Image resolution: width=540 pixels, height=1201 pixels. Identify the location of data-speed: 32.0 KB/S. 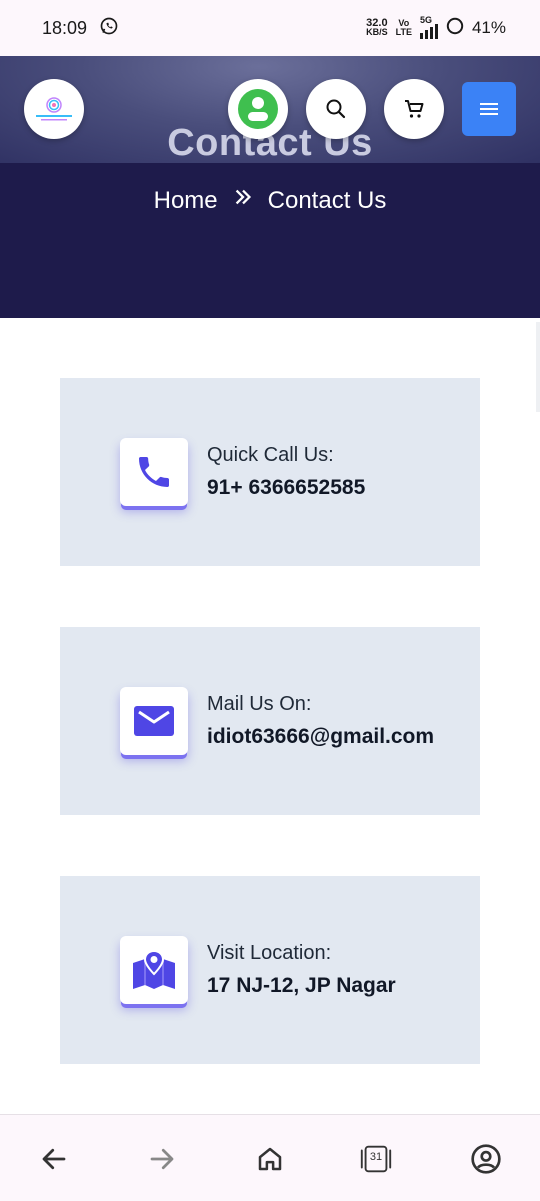
(377, 27).